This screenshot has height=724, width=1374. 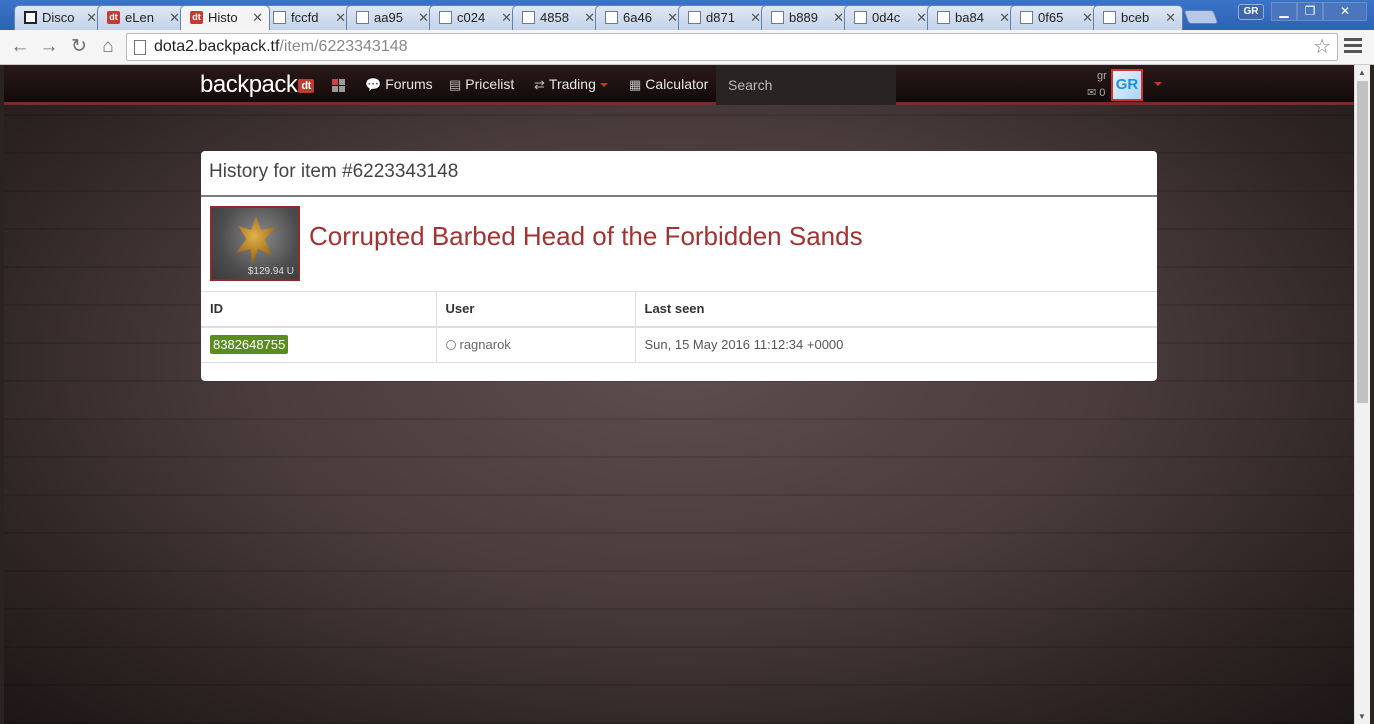 What do you see at coordinates (1284, 11) in the screenshot?
I see `minimize-button: ▁` at bounding box center [1284, 11].